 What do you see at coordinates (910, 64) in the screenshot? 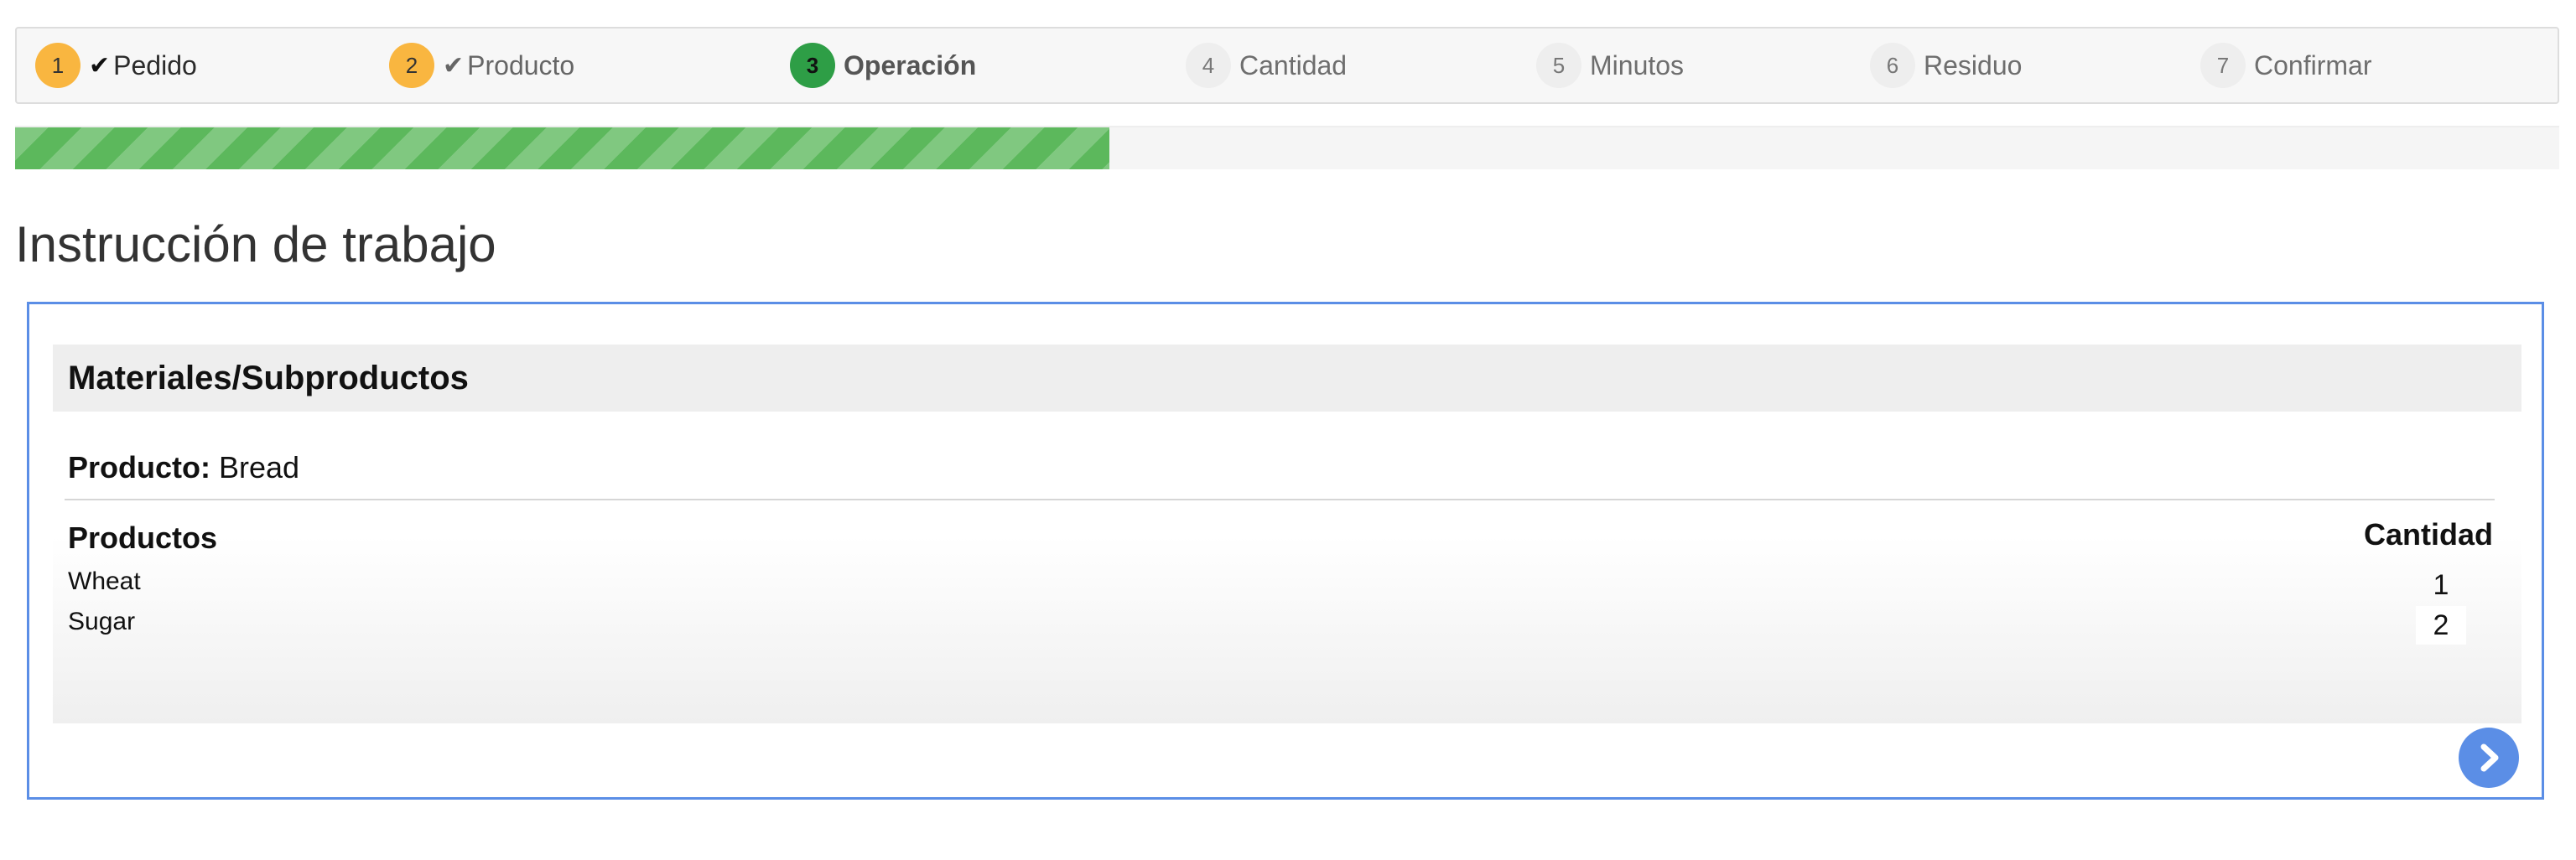
I see `step-label: Operación` at bounding box center [910, 64].